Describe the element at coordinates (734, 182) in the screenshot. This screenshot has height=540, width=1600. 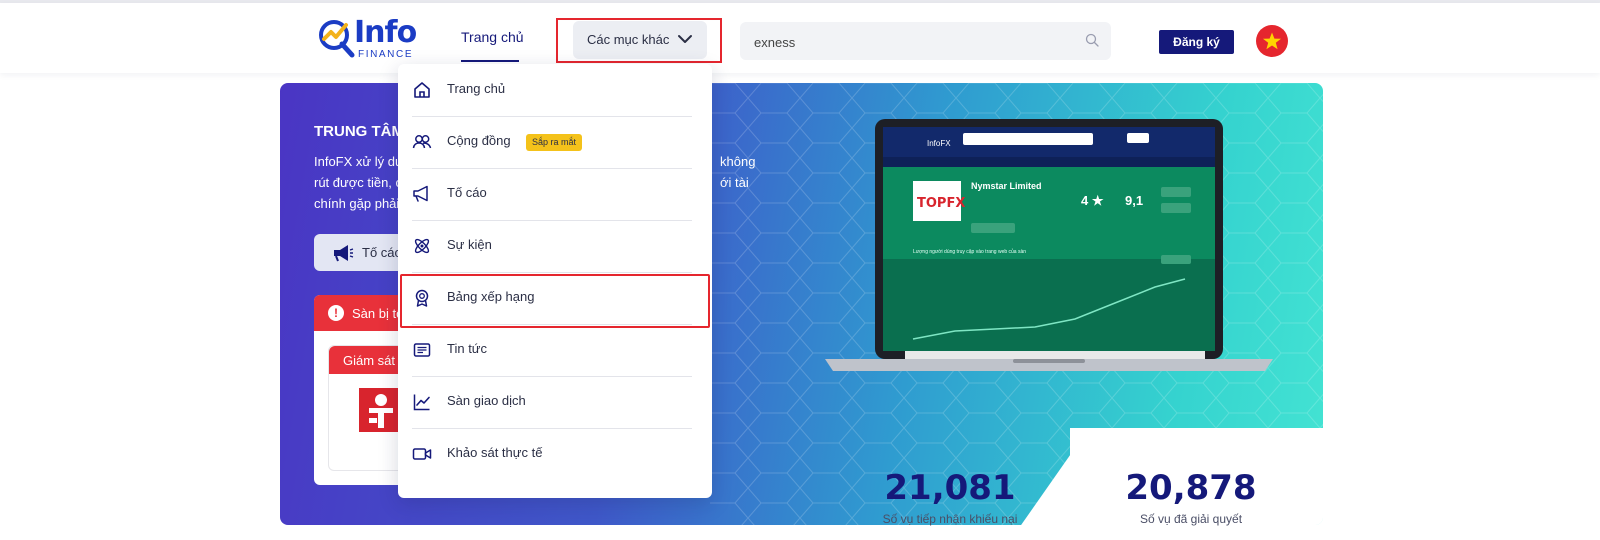
I see `hero-desc-line: ới tài` at that location.